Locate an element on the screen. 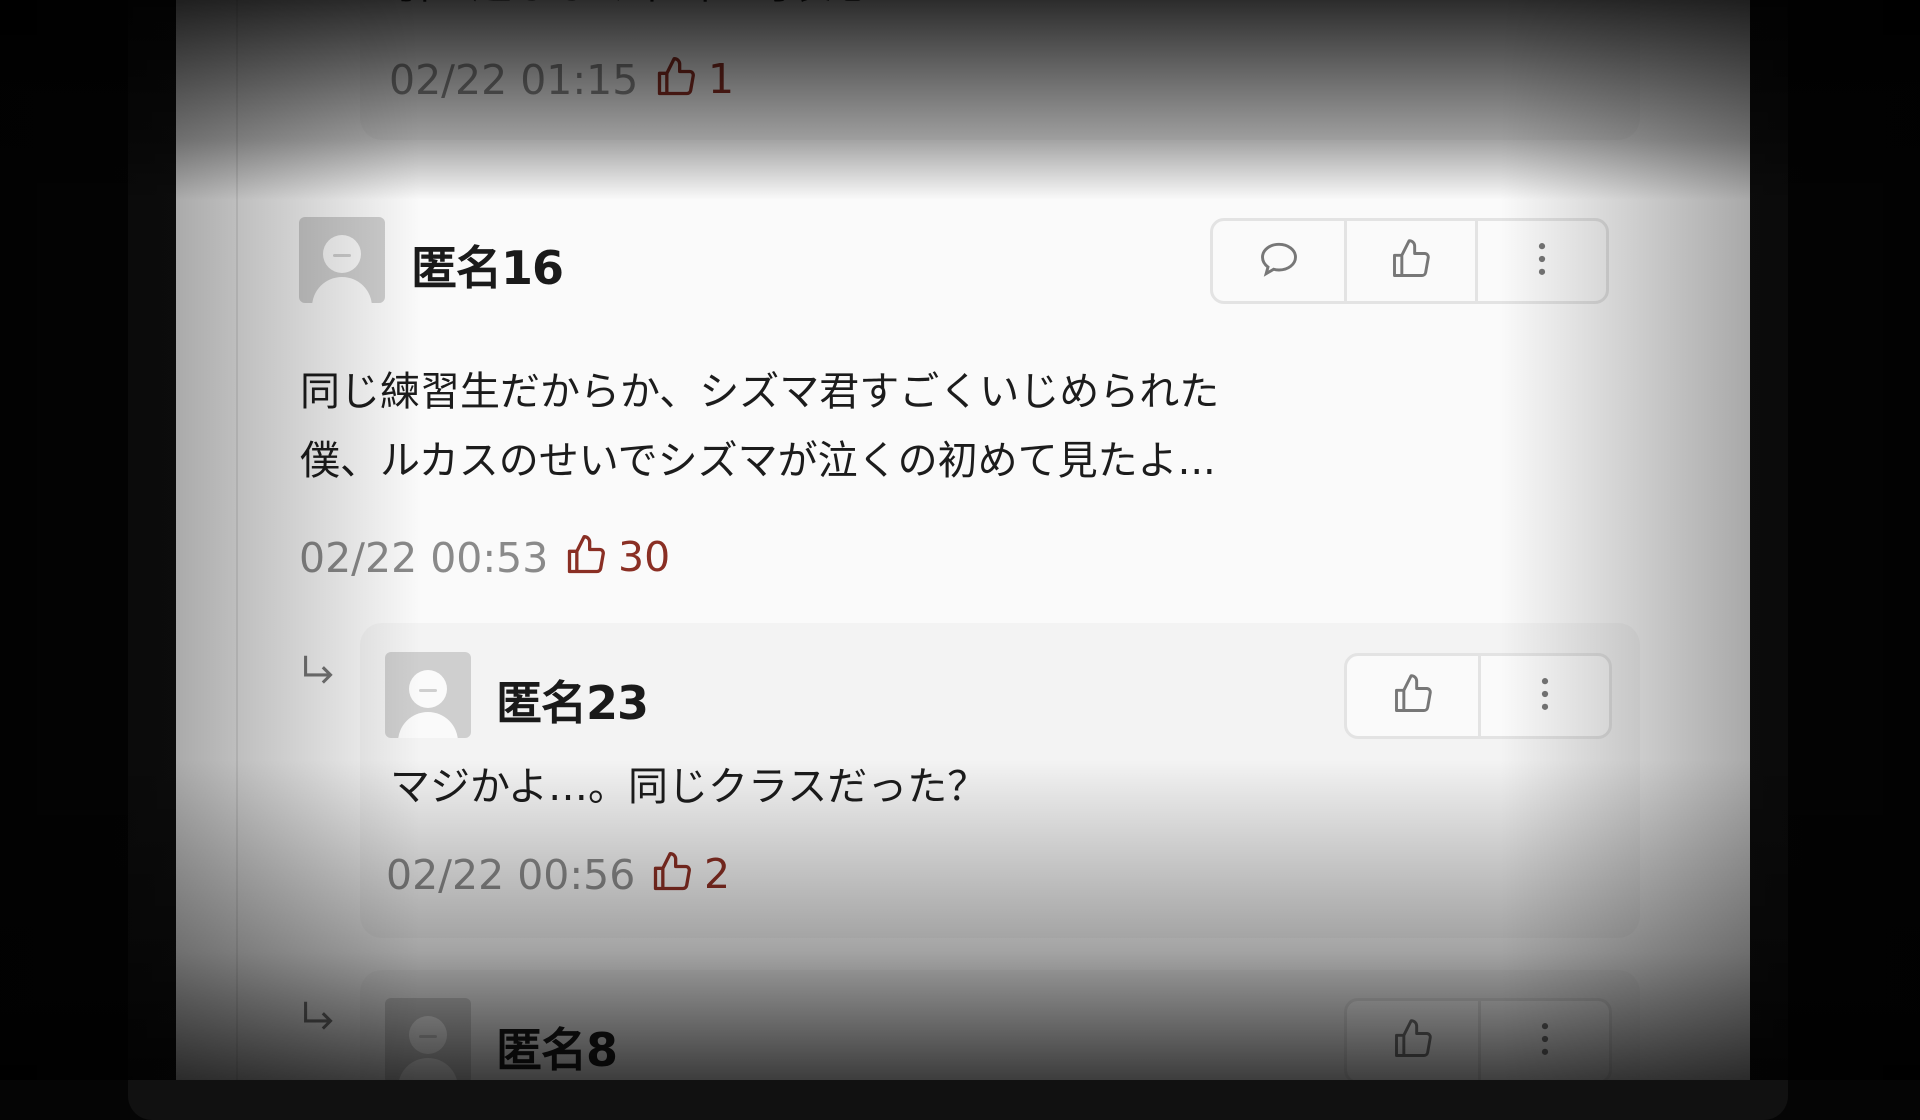 The height and width of the screenshot is (1120, 1920). reply-timestamp: 02/22 00:56 is located at coordinates (511, 875).